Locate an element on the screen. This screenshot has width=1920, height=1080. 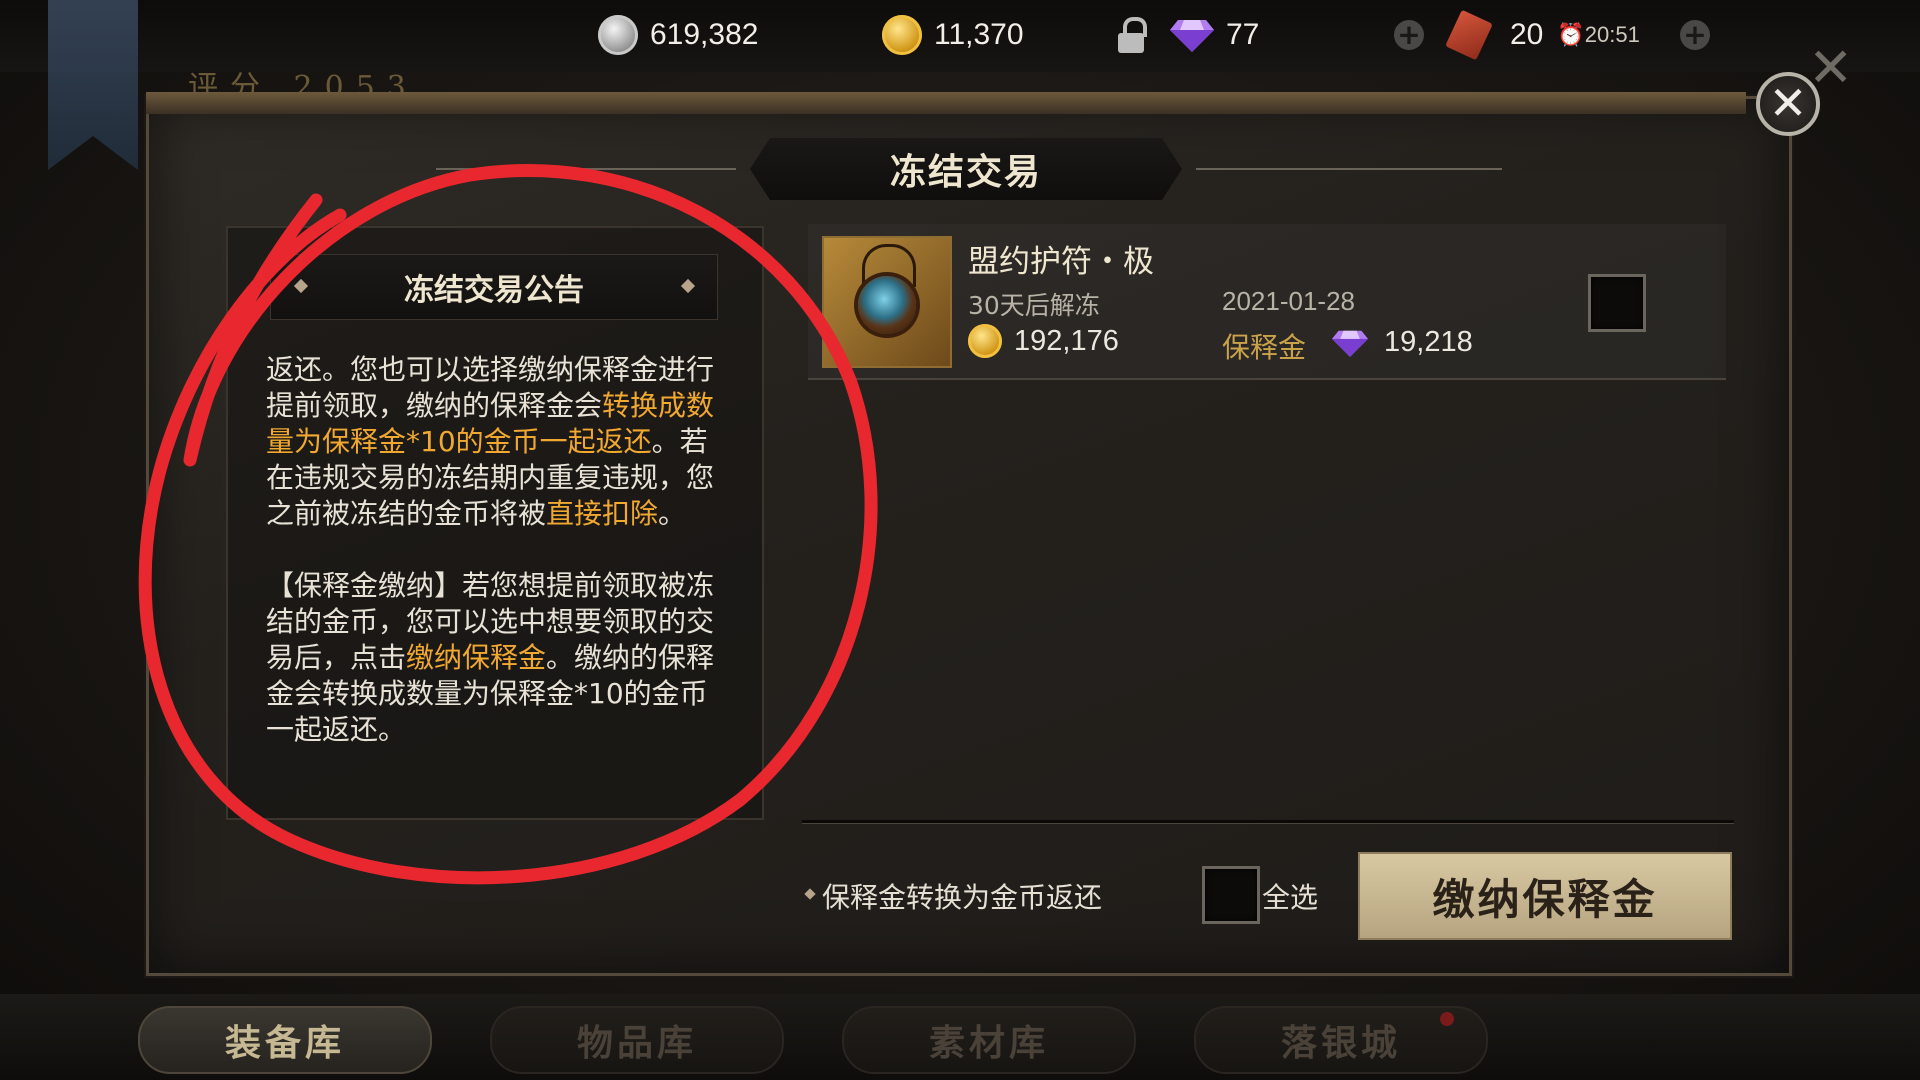
dialog-top-border is located at coordinates (946, 103).